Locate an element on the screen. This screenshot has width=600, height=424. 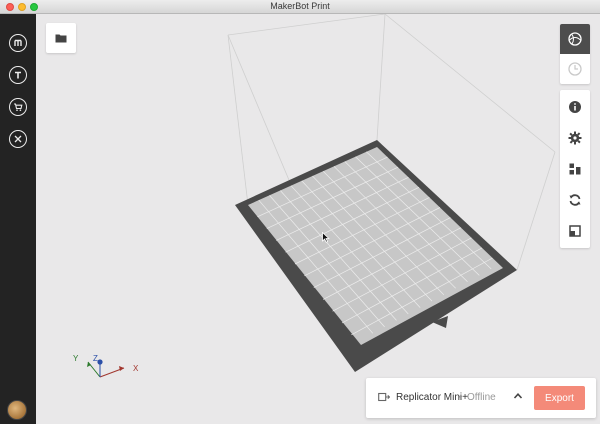
folder-icon is located at coordinates (61, 38).